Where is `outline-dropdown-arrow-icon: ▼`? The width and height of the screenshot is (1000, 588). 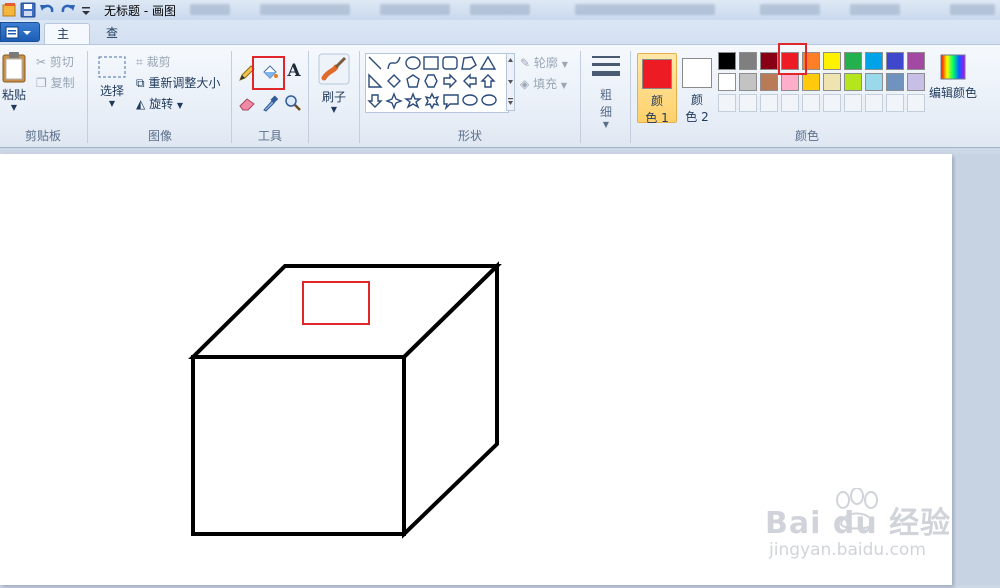 outline-dropdown-arrow-icon: ▼ is located at coordinates (564, 64).